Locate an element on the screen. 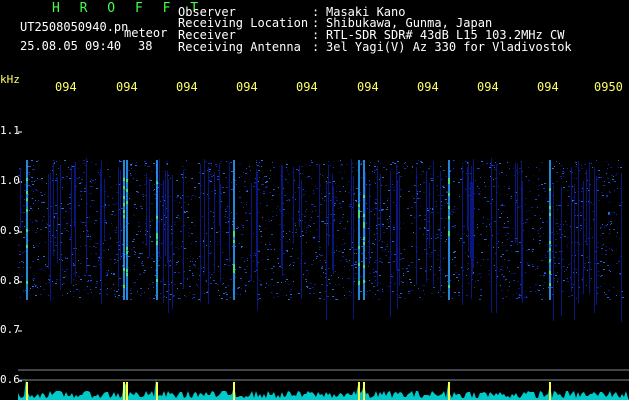 The width and height of the screenshot is (629, 400). level-trace is located at coordinates (323, 389).